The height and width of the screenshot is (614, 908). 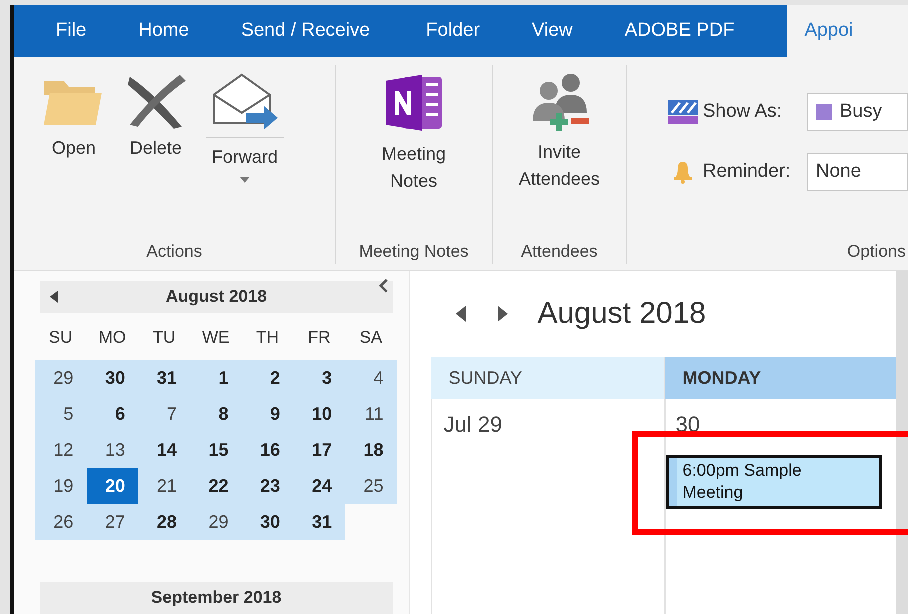 I want to click on ribbon-button: Delete, so click(x=156, y=113).